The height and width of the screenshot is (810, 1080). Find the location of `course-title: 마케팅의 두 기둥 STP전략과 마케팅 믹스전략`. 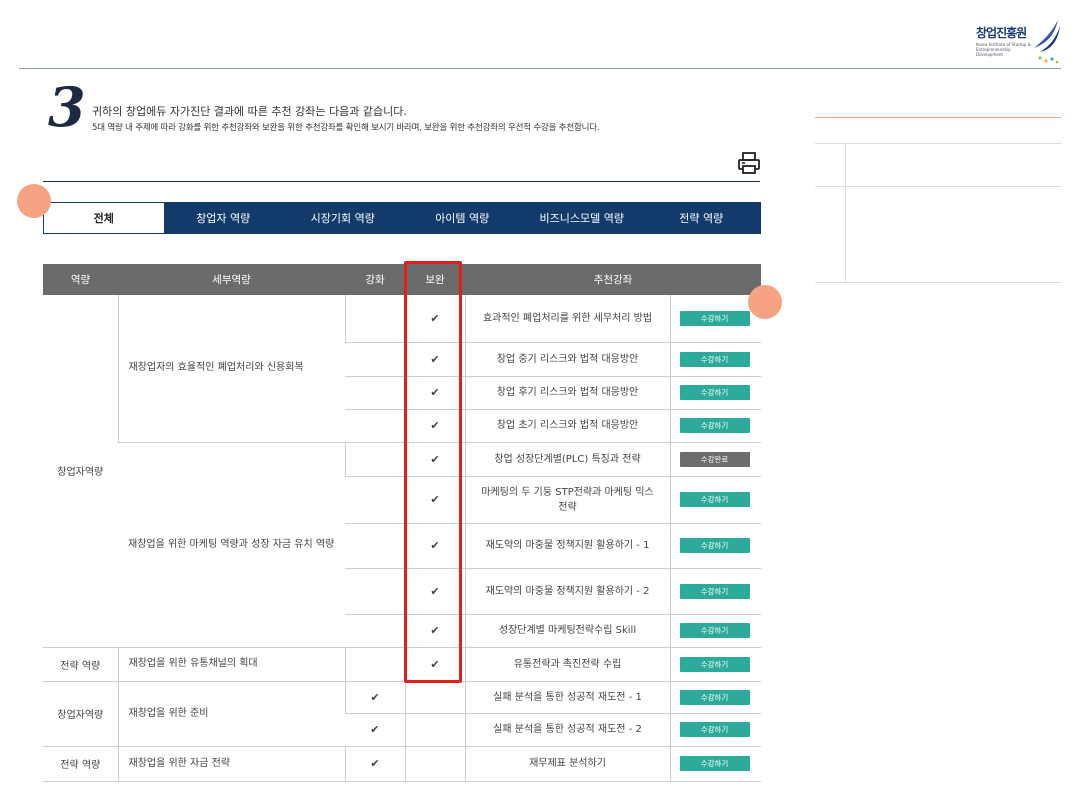

course-title: 마케팅의 두 기둥 STP전략과 마케팅 믹스전략 is located at coordinates (567, 500).